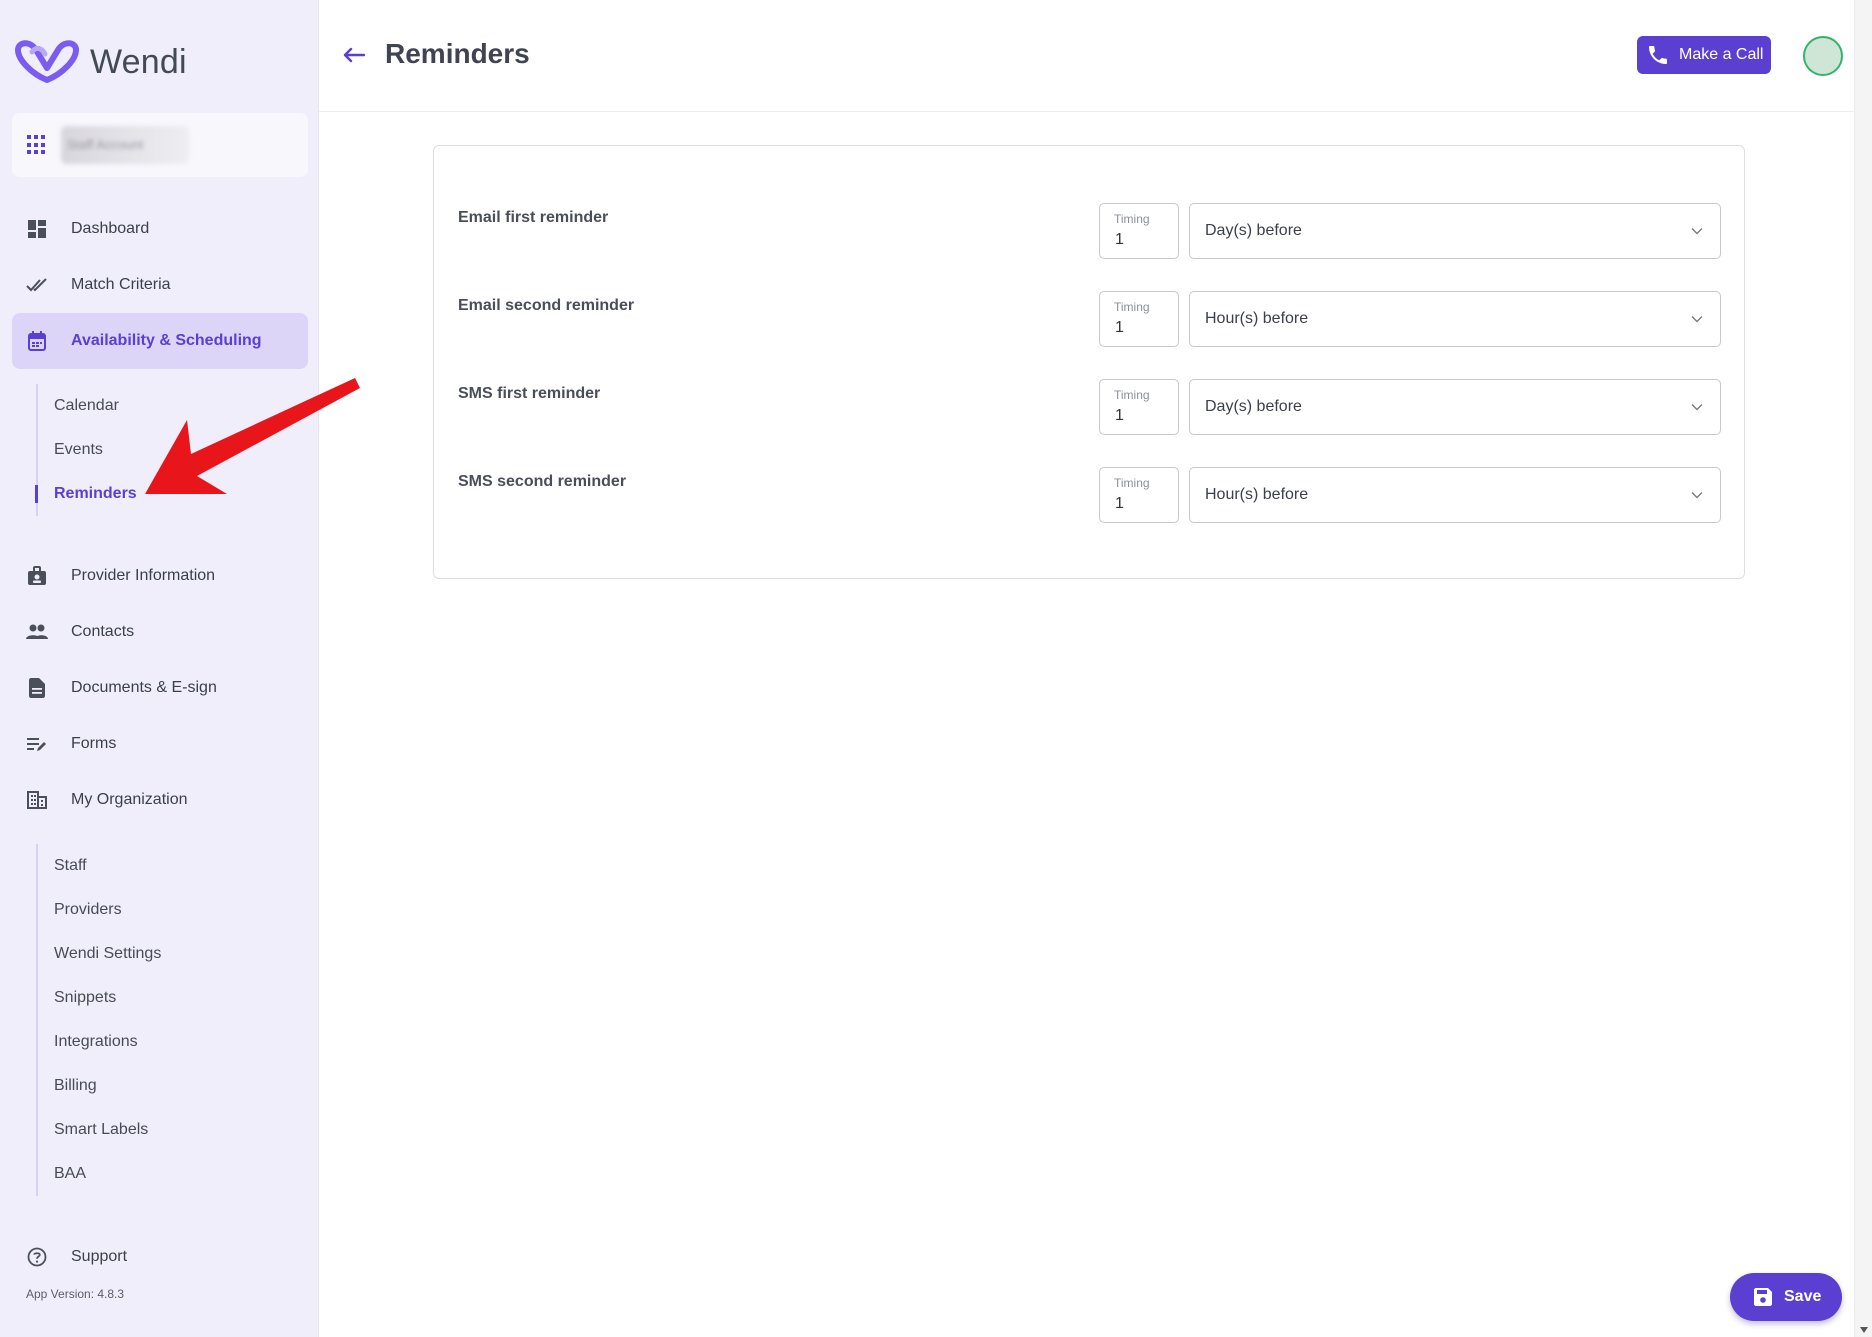 The width and height of the screenshot is (1872, 1337). I want to click on sidebar-item-dashboard: Dashboard, so click(160, 229).